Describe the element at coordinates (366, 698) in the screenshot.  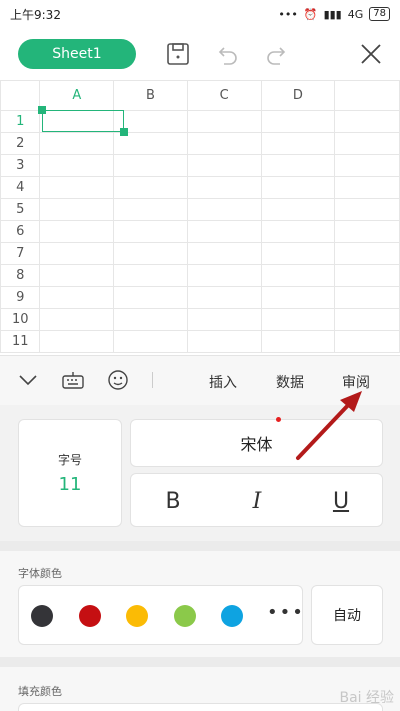
I see `watermark-text: Bai 经验` at that location.